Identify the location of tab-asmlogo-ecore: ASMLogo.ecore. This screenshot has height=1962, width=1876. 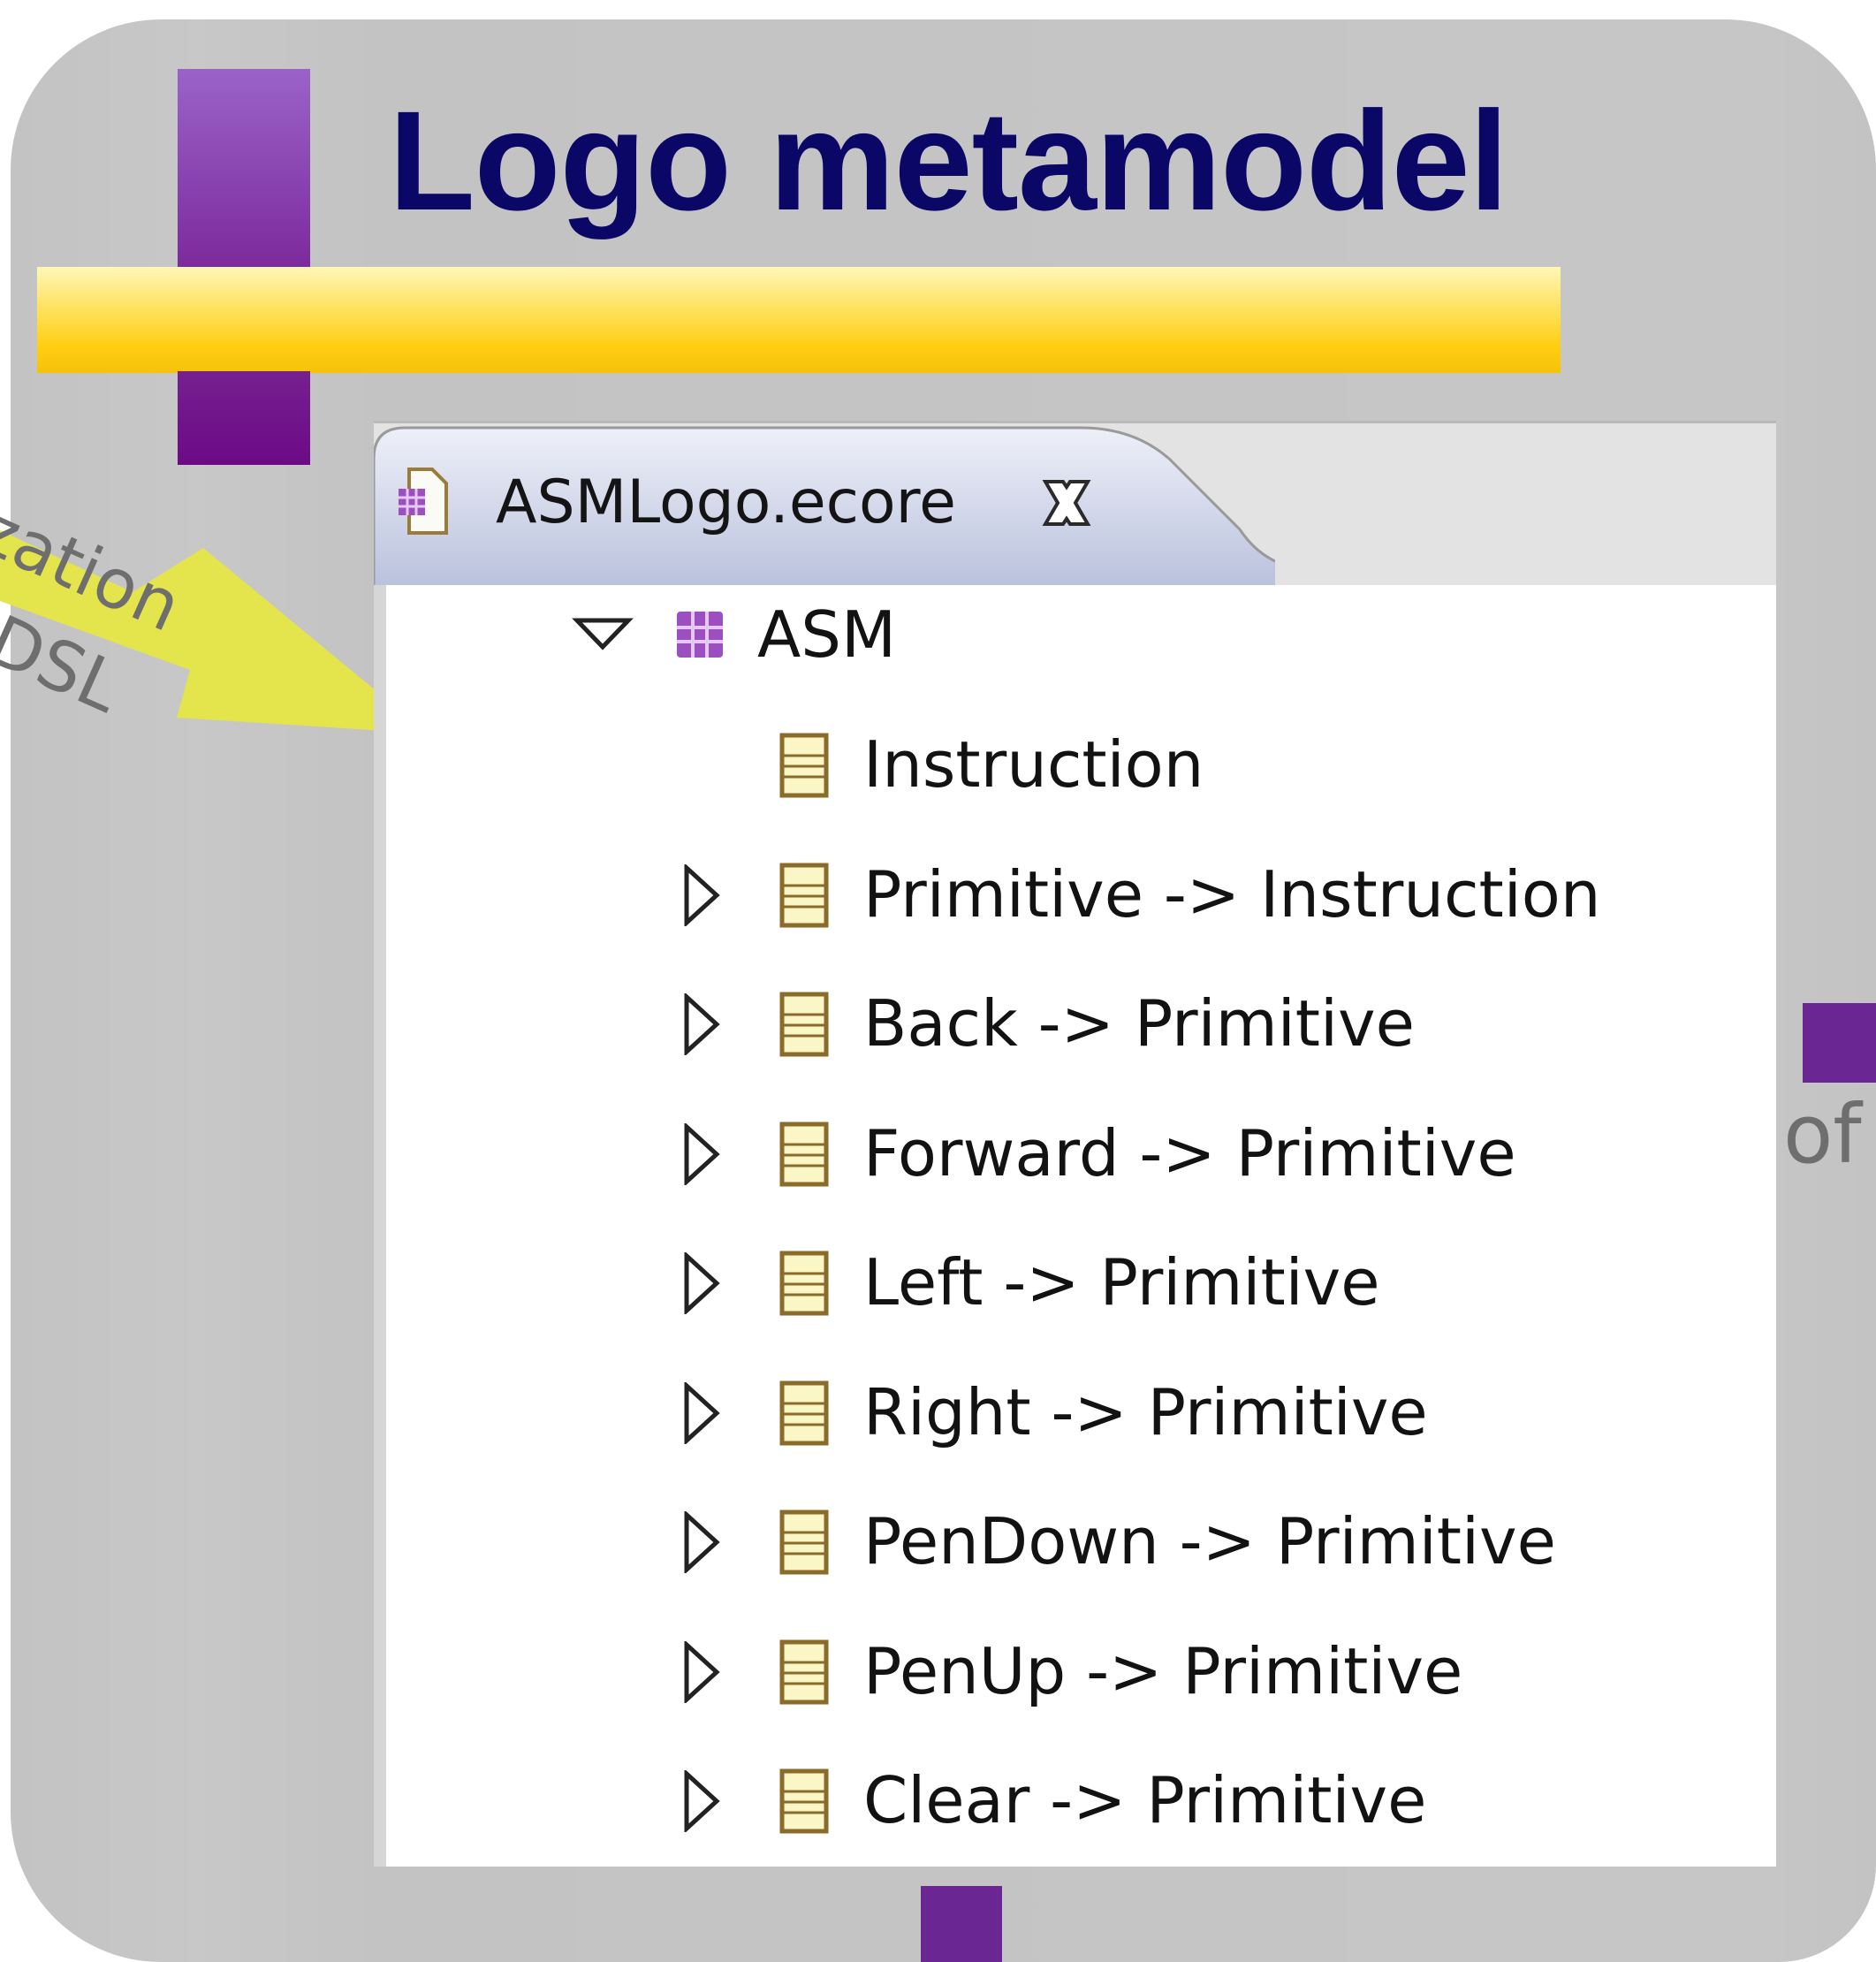
(824, 506).